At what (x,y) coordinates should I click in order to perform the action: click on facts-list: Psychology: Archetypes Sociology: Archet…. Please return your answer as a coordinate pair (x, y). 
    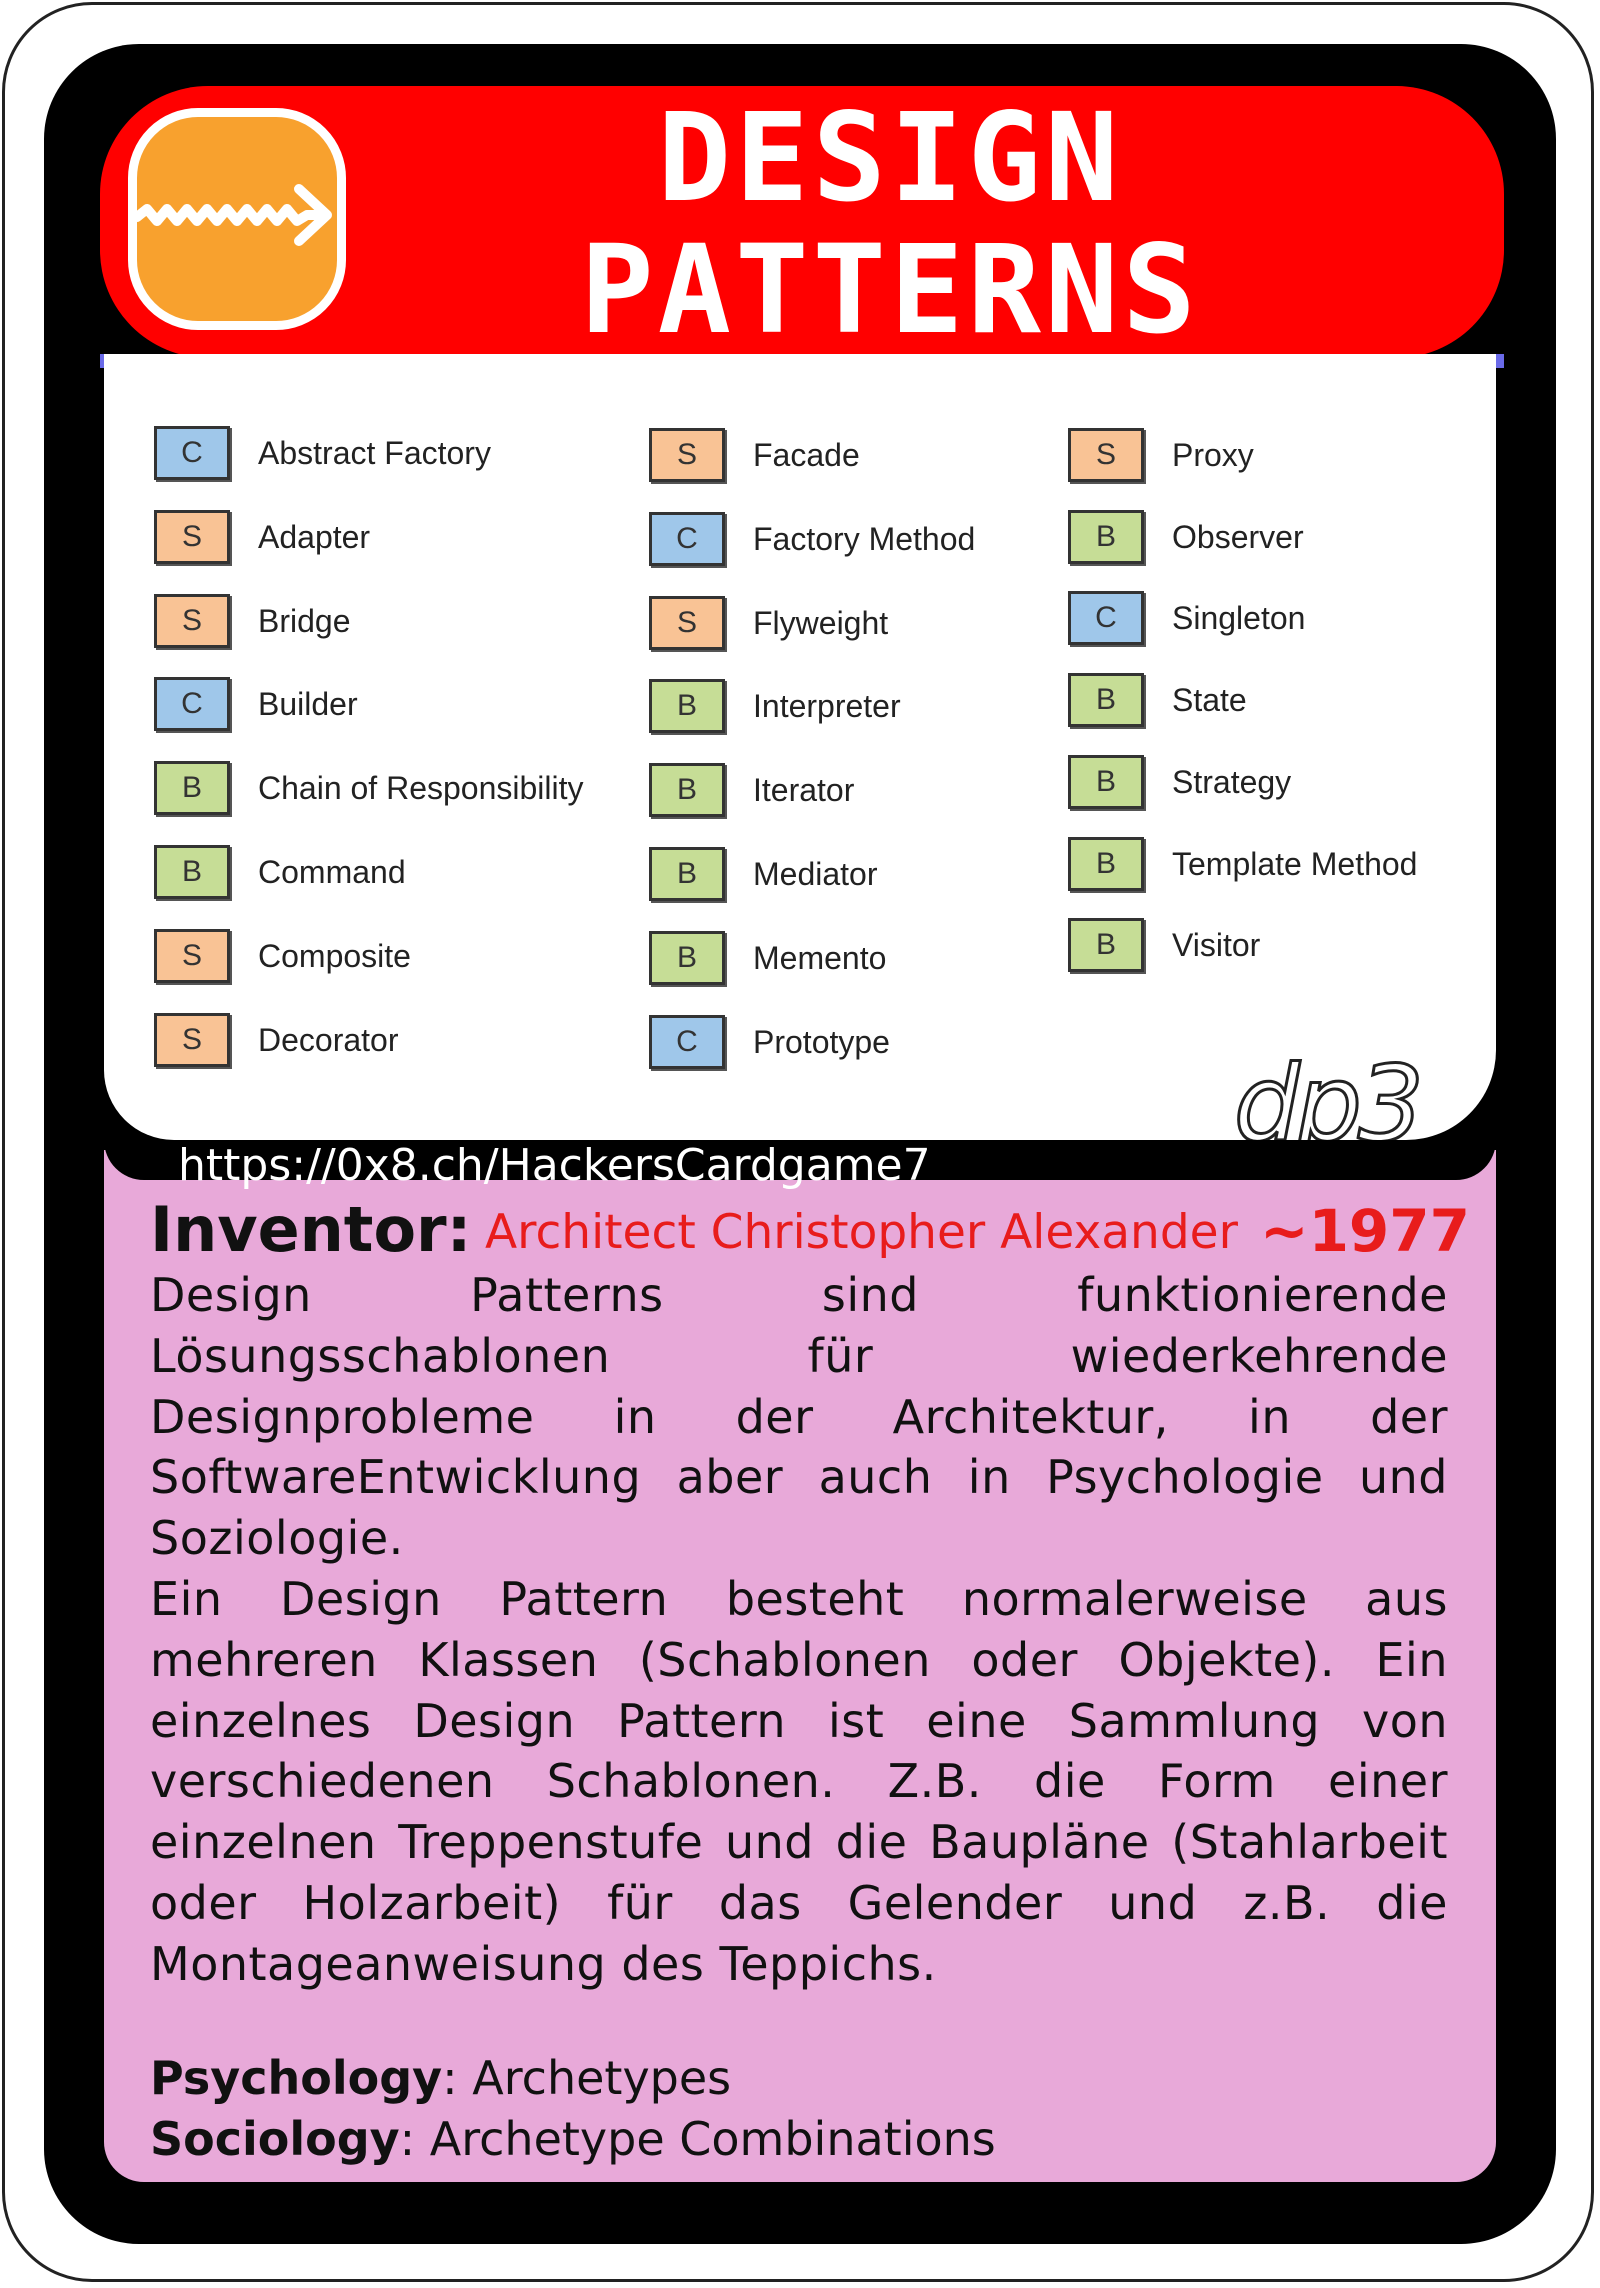
    Looking at the image, I should click on (799, 2109).